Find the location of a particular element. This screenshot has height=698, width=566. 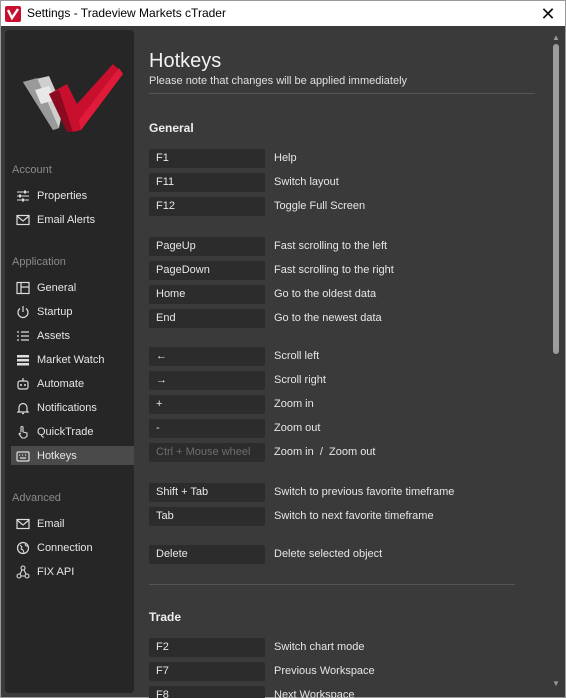

keyboard-icon is located at coordinates (23, 456).